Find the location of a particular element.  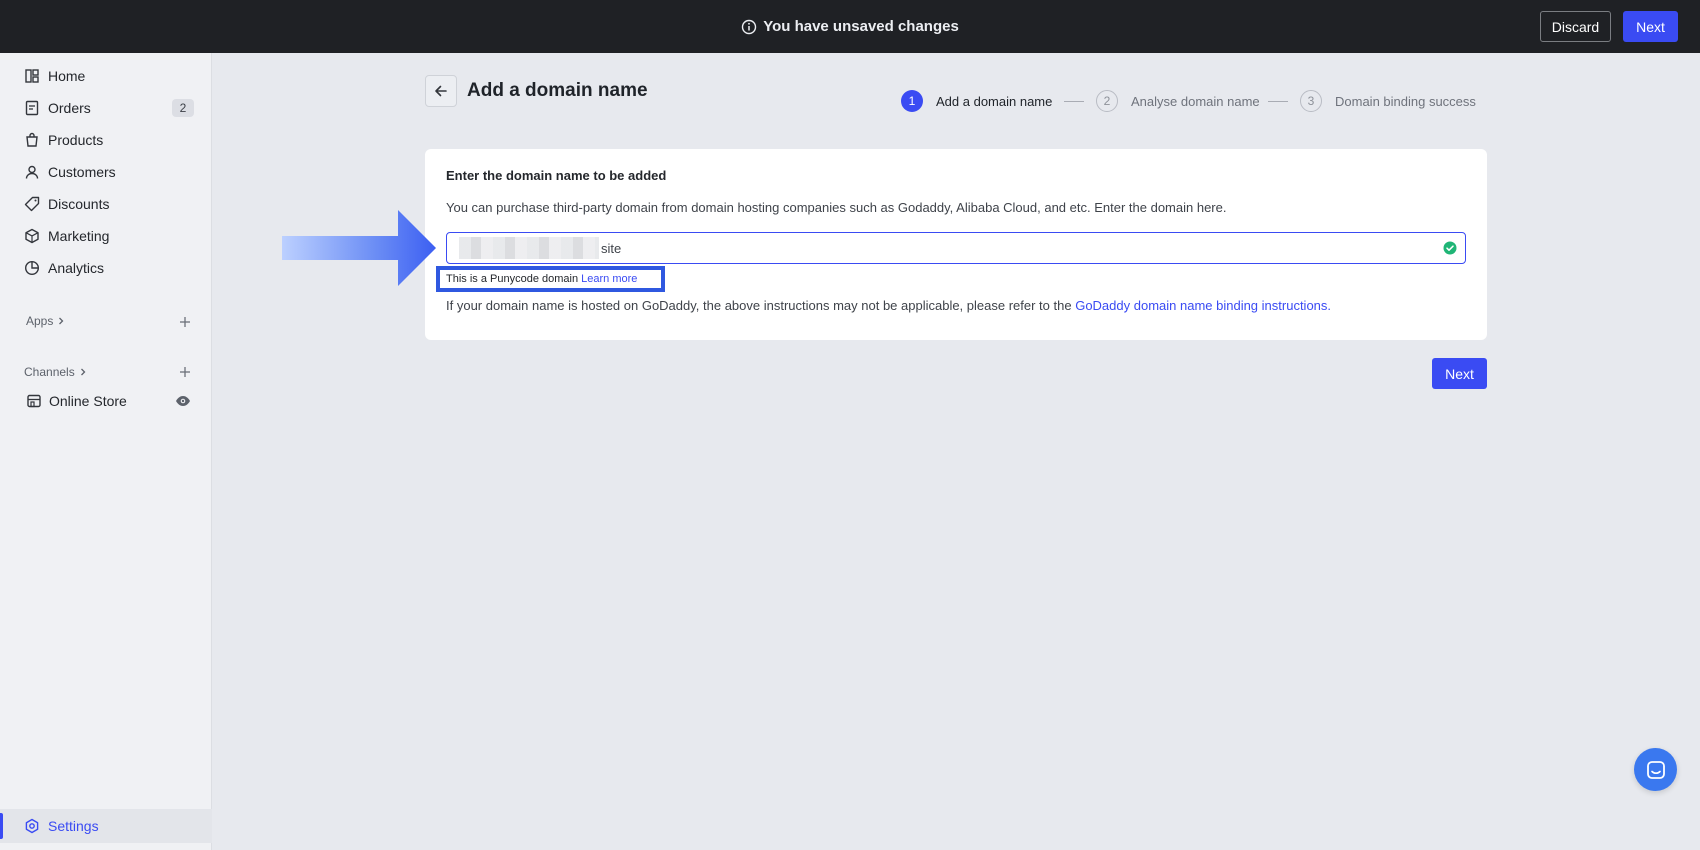

products-icon is located at coordinates (32, 139).